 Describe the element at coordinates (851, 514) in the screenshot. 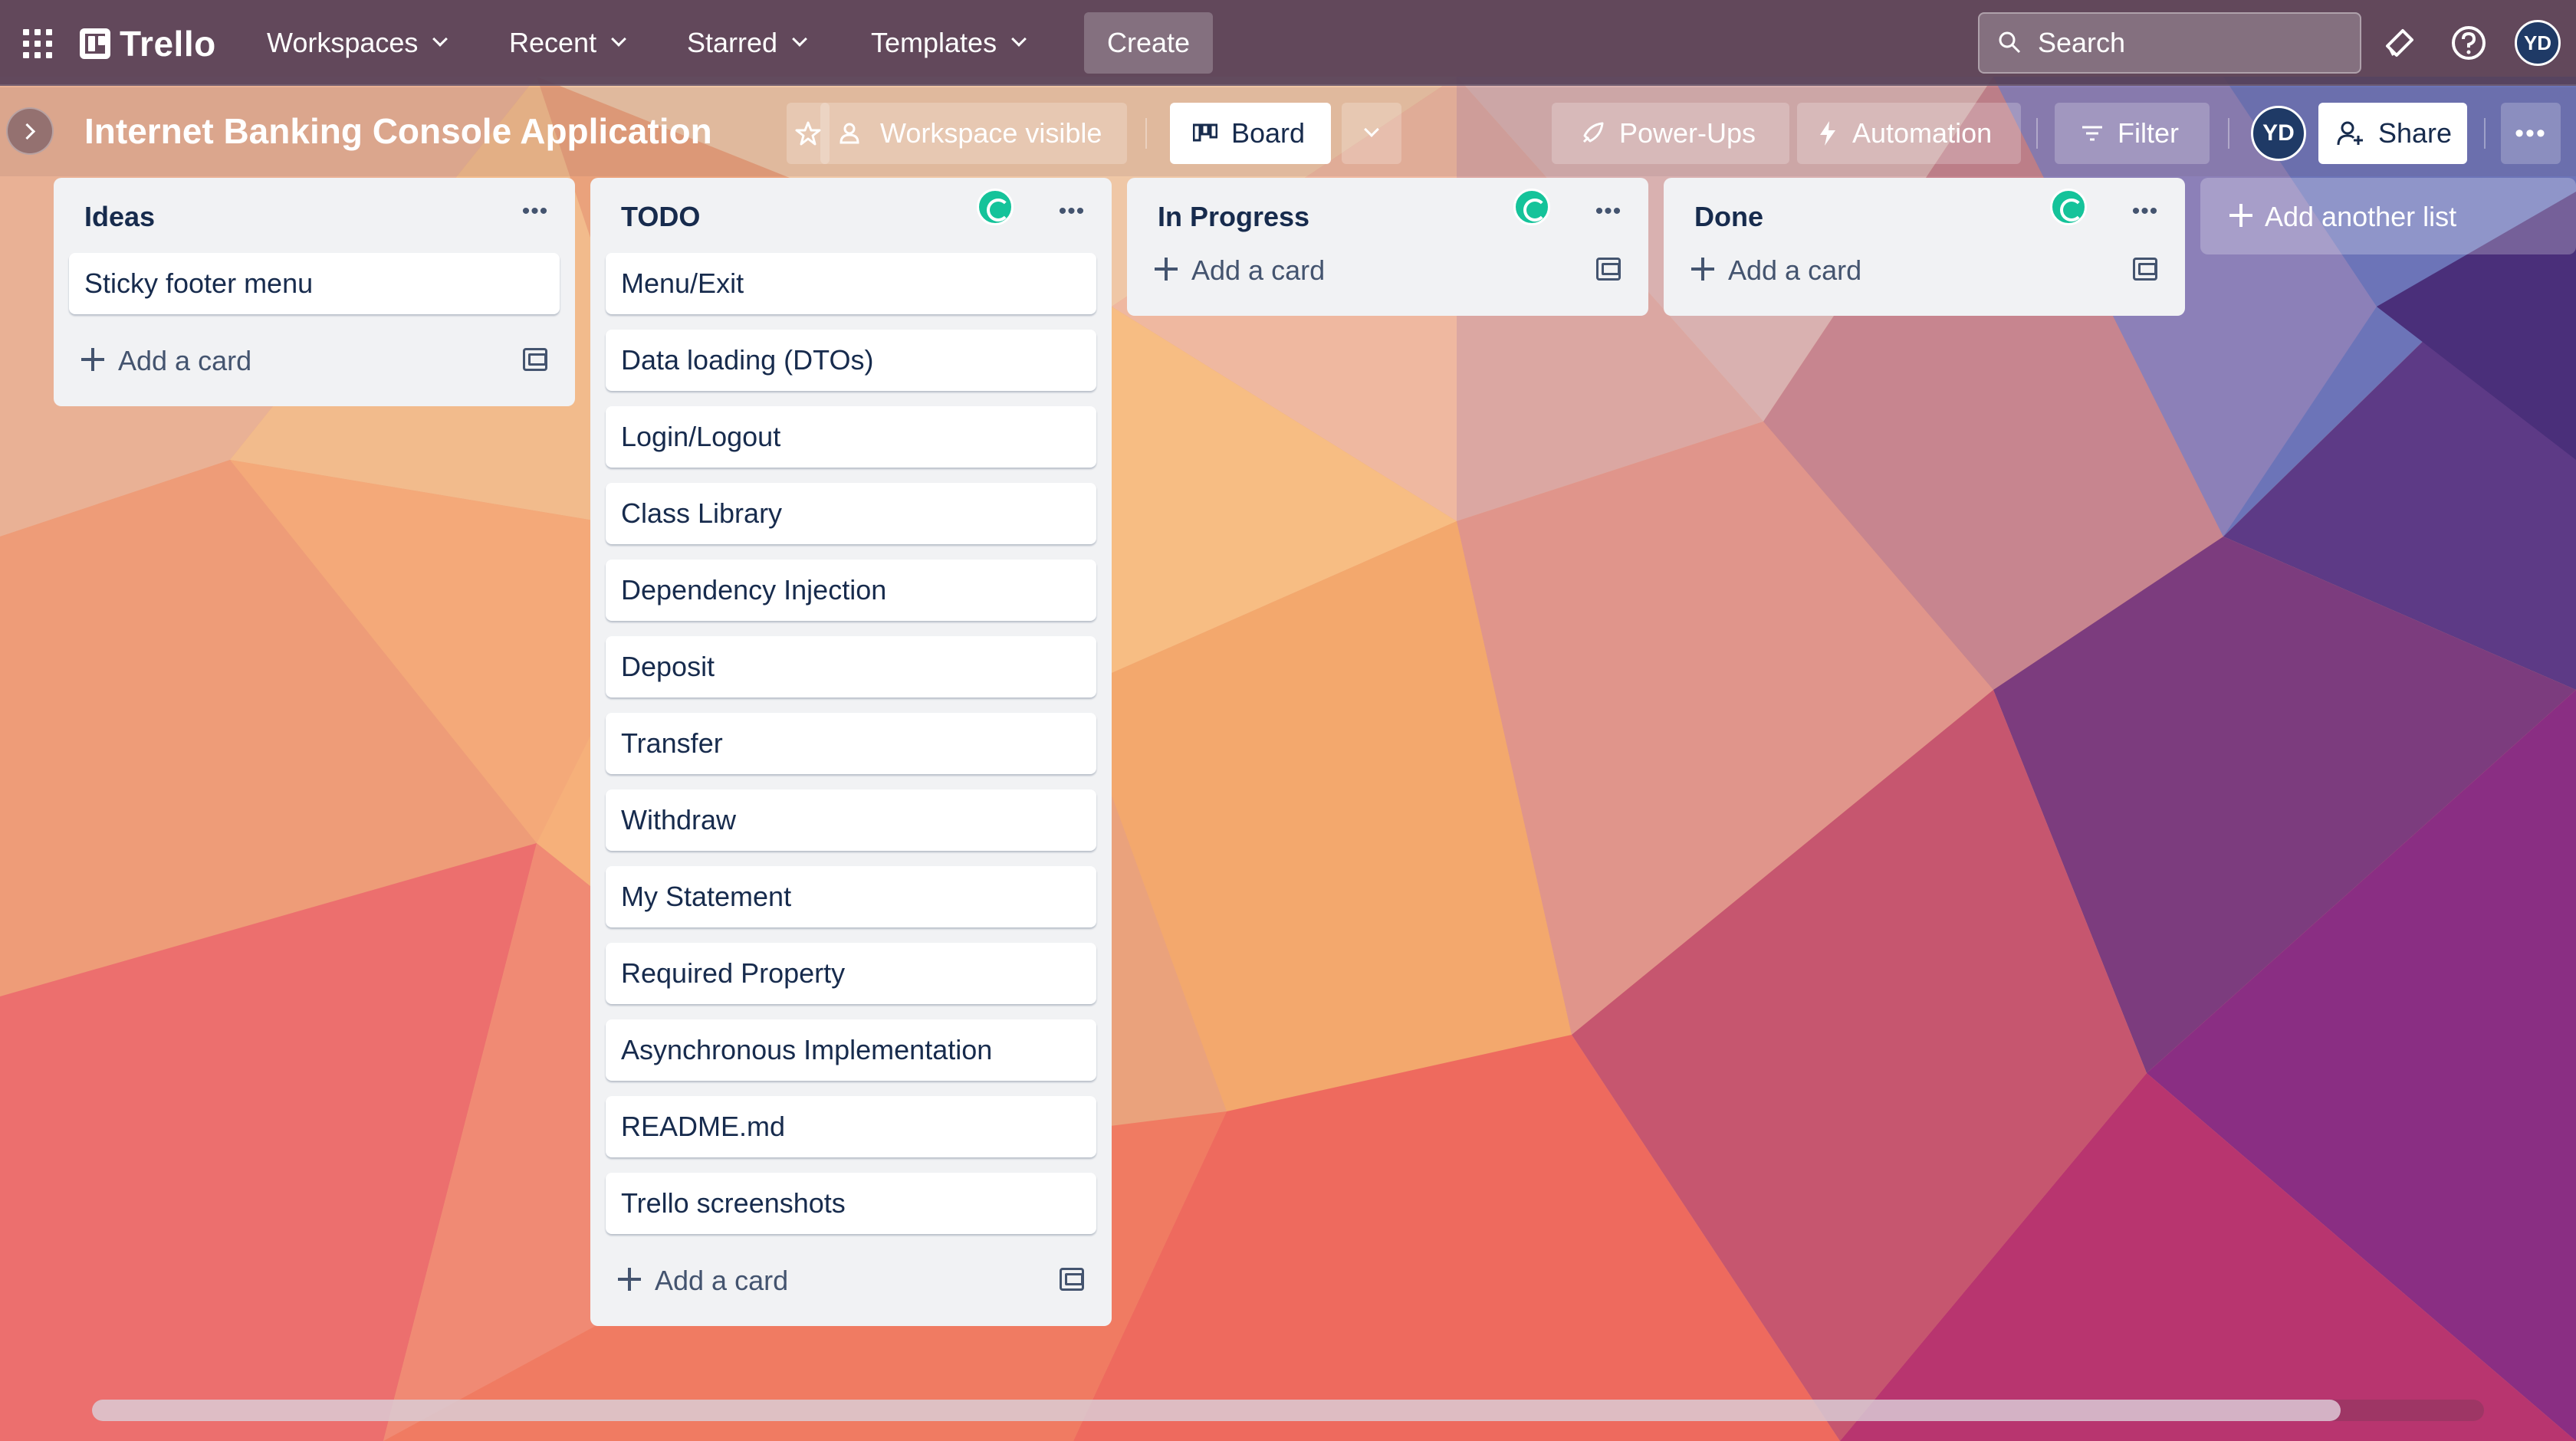

I see `card: Class Library` at that location.